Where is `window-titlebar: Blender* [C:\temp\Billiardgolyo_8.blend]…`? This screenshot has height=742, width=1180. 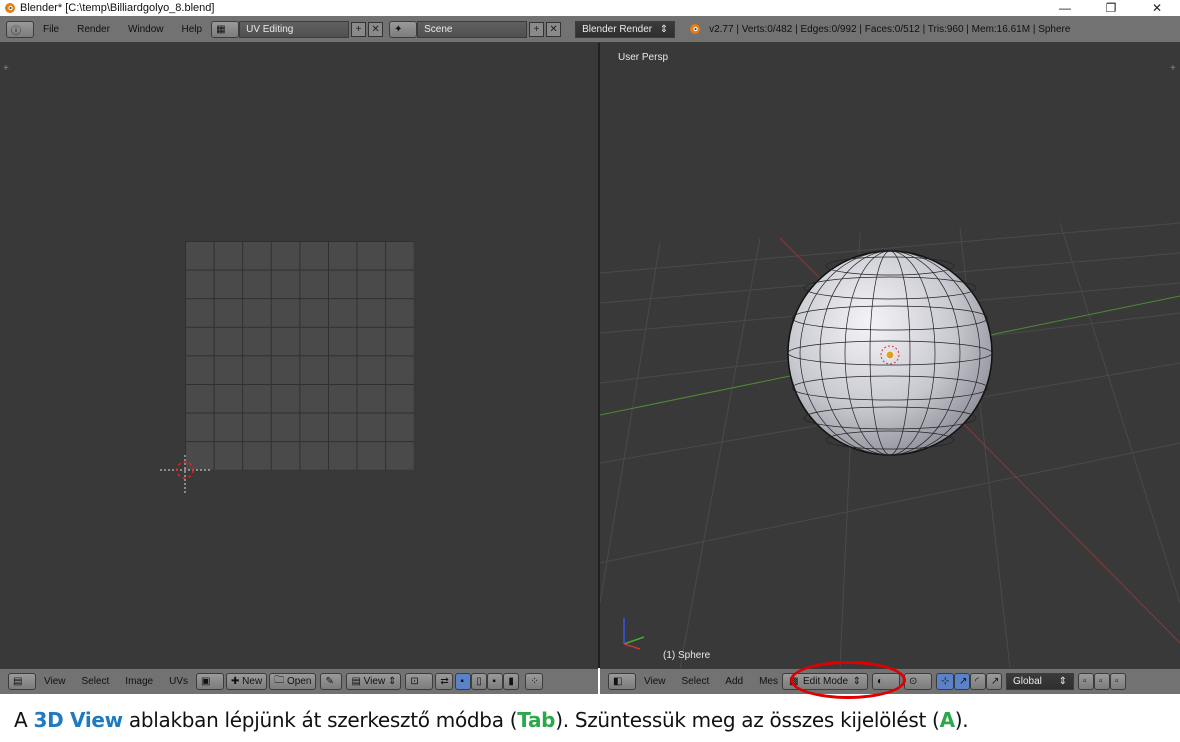
window-titlebar: Blender* [C:\temp\Billiardgolyo_8.blend]… is located at coordinates (590, 8).